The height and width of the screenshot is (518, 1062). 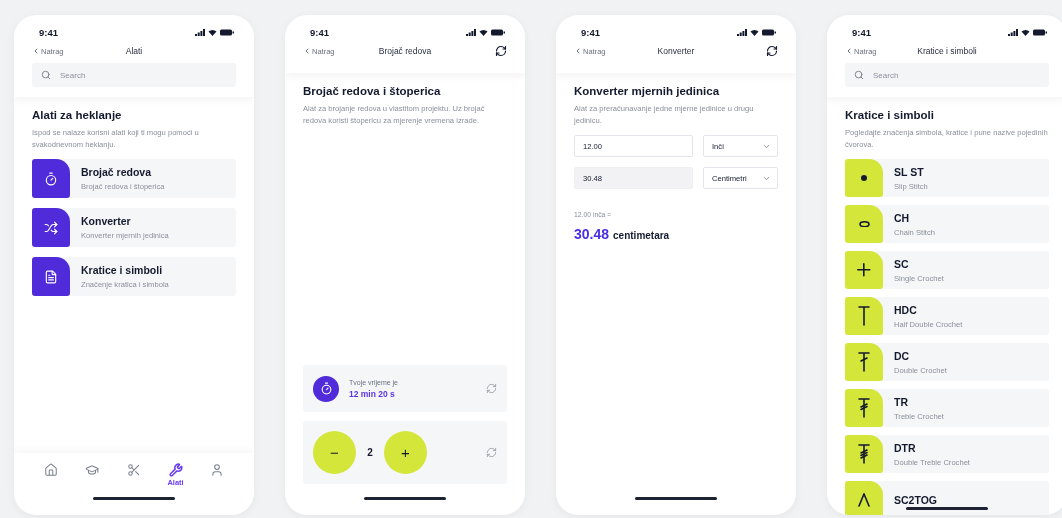 What do you see at coordinates (647, 91) in the screenshot?
I see `section-heading: Konverter mjernih jedinica` at bounding box center [647, 91].